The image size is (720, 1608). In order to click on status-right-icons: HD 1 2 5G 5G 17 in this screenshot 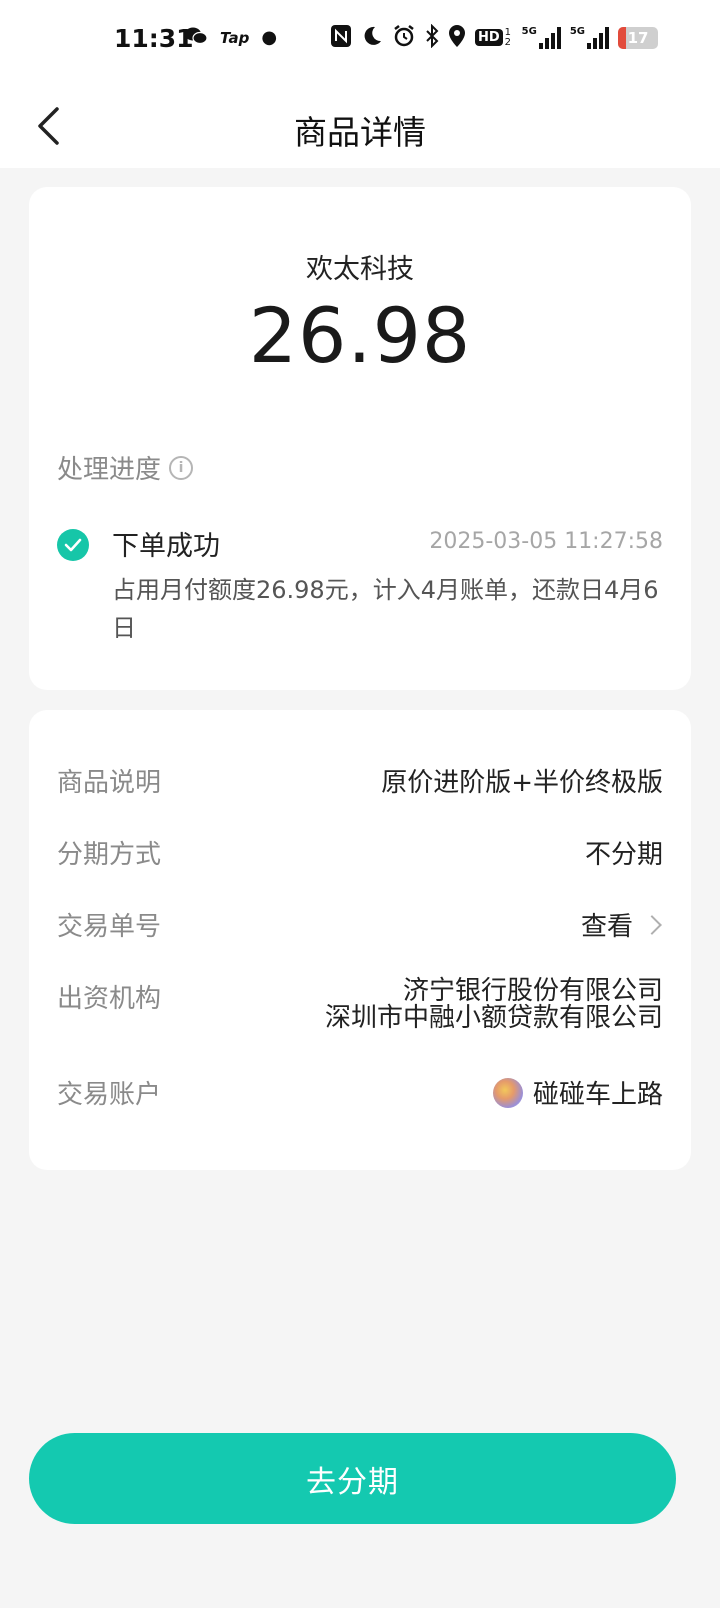, I will do `click(494, 37)`.